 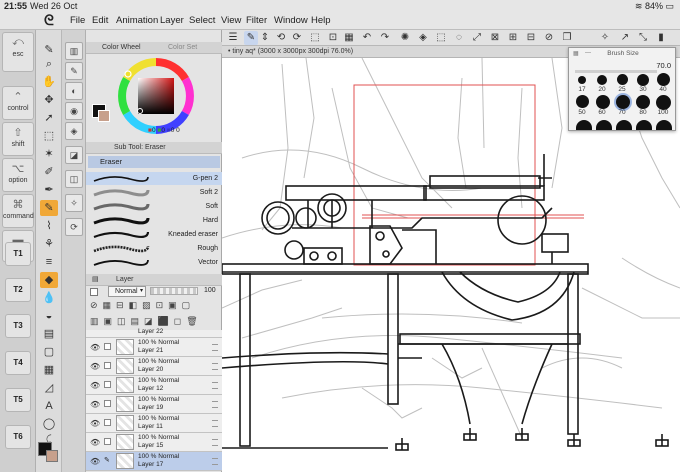 What do you see at coordinates (154, 347) in the screenshot?
I see `layer-row: 👁 100 % Normal Layer 21` at bounding box center [154, 347].